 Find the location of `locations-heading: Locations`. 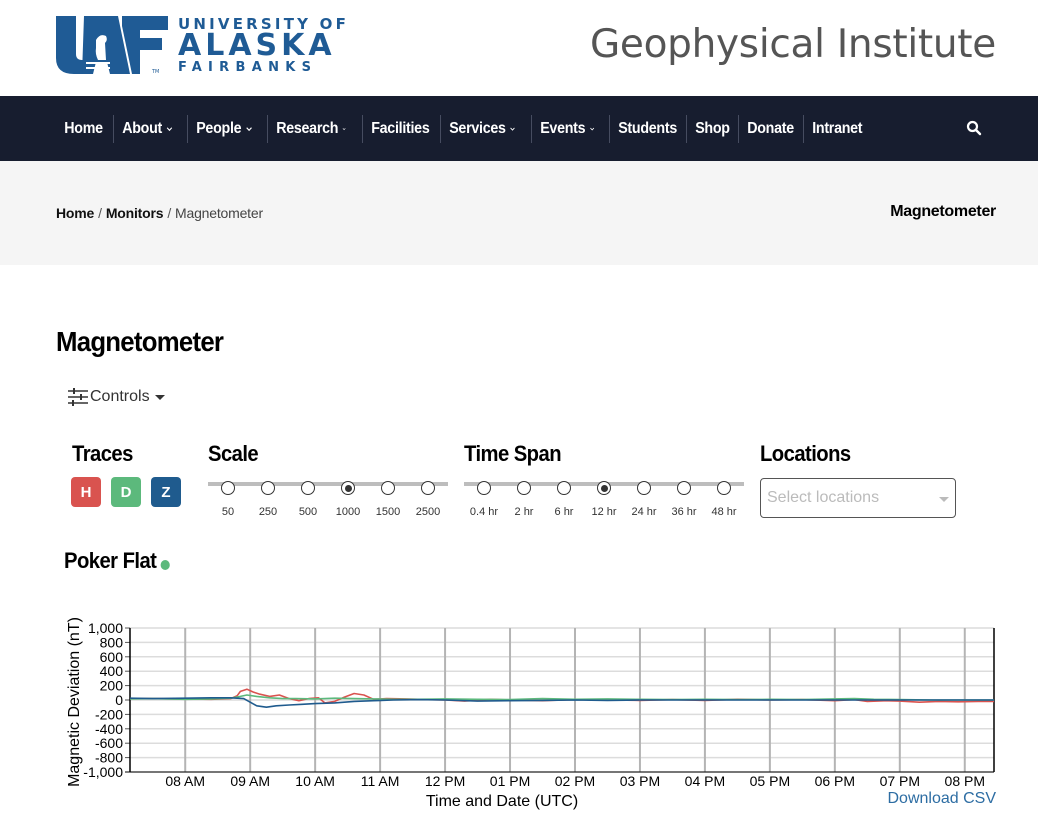

locations-heading: Locations is located at coordinates (805, 453).